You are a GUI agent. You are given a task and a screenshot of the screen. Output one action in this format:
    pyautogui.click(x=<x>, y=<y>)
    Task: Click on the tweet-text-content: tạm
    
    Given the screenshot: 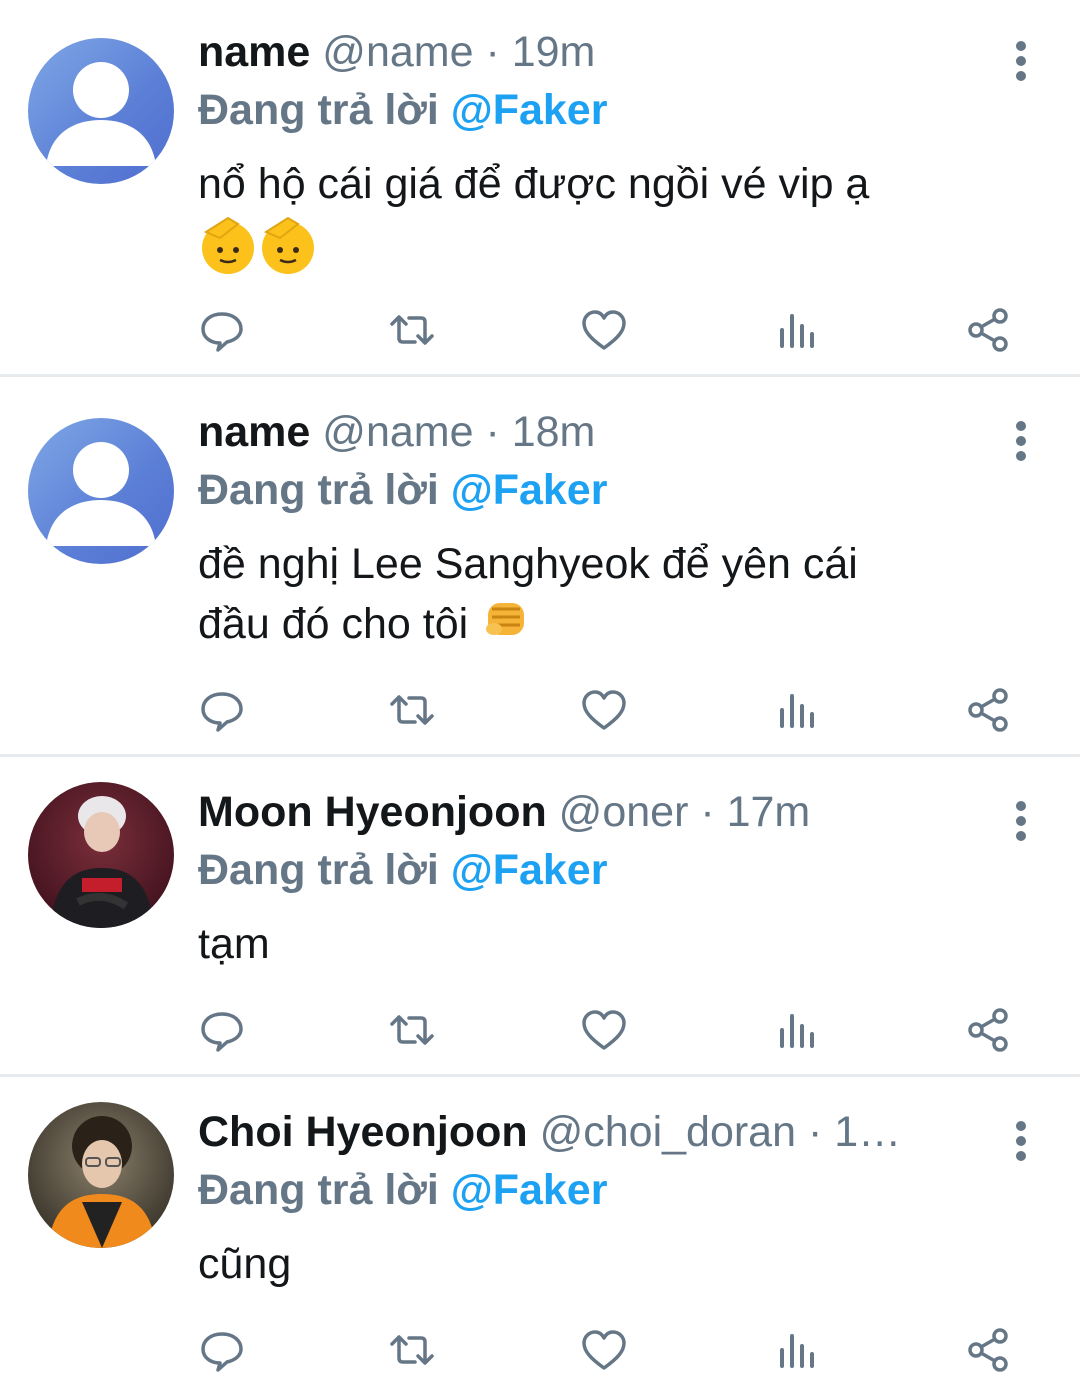 What is the action you would take?
    pyautogui.click(x=234, y=944)
    